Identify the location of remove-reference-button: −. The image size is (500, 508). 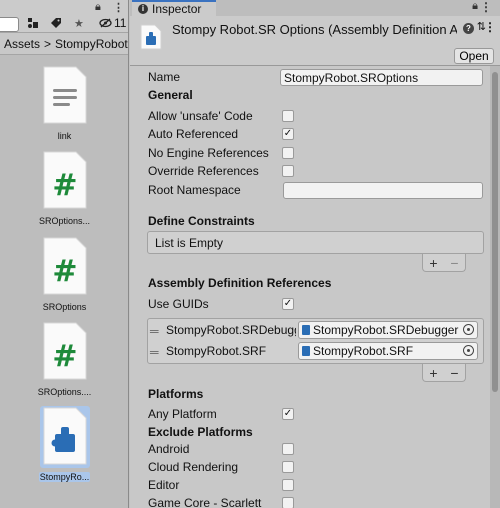
(454, 373).